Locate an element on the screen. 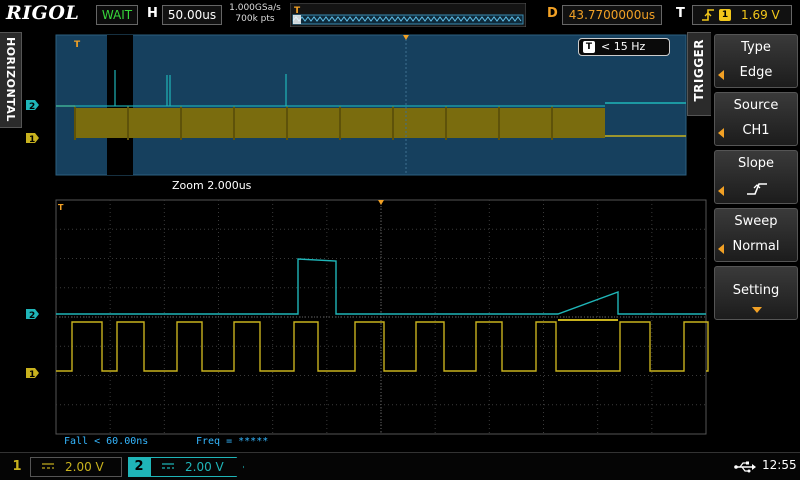  menu-source-title: Source is located at coordinates (756, 105).